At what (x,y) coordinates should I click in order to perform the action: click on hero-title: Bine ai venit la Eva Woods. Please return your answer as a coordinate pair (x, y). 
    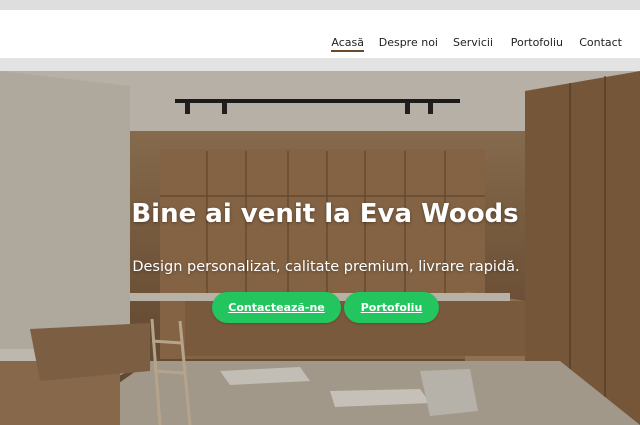
    Looking at the image, I should click on (325, 214).